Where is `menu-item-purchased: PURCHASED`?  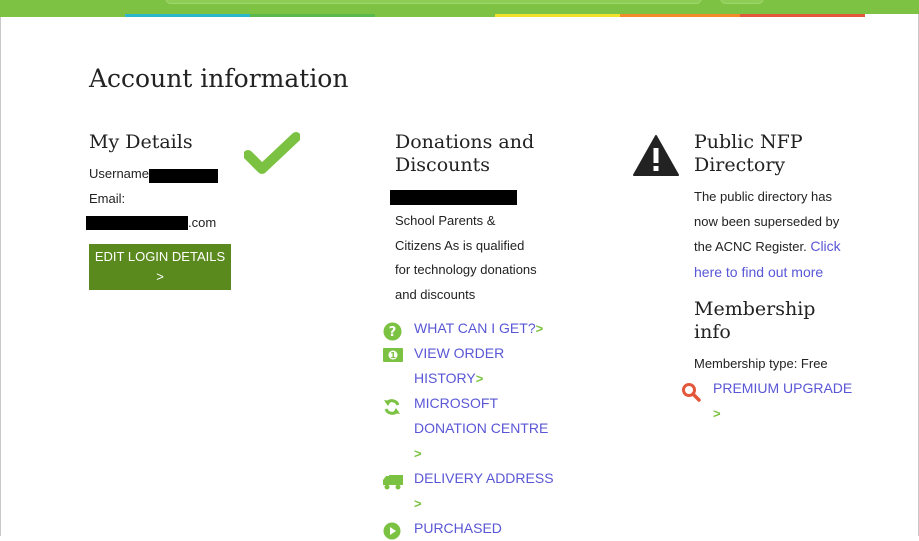 menu-item-purchased: PURCHASED is located at coordinates (458, 528).